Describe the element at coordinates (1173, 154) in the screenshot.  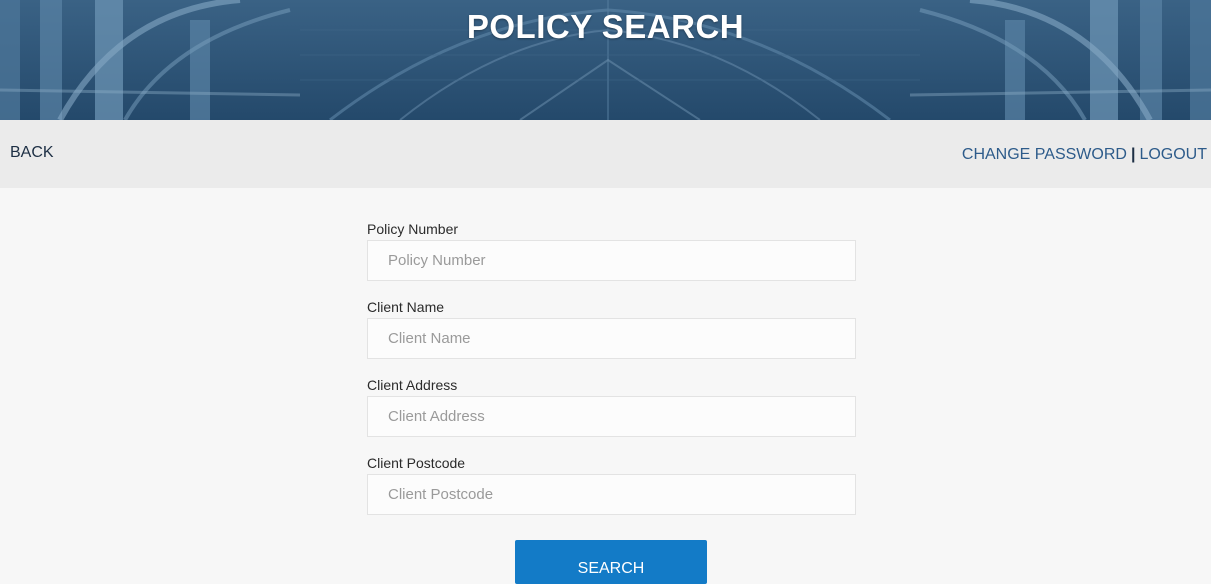
I see `logout-link: LOGOUT` at that location.